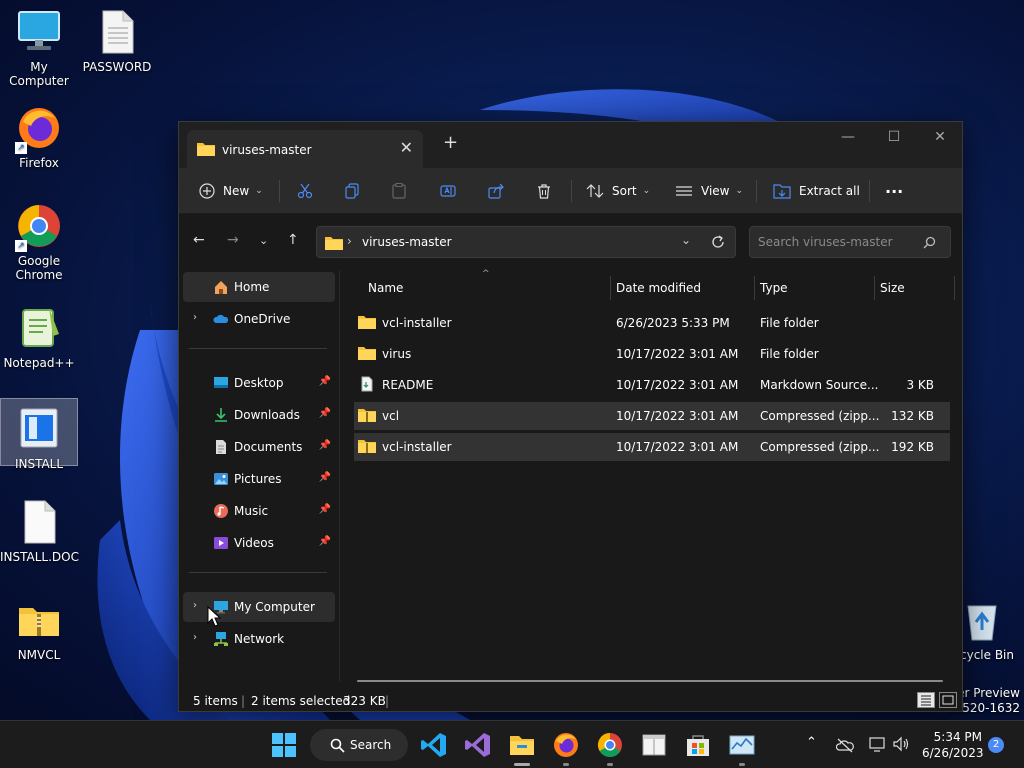  What do you see at coordinates (385, 288) in the screenshot?
I see `column-header-name: Name` at bounding box center [385, 288].